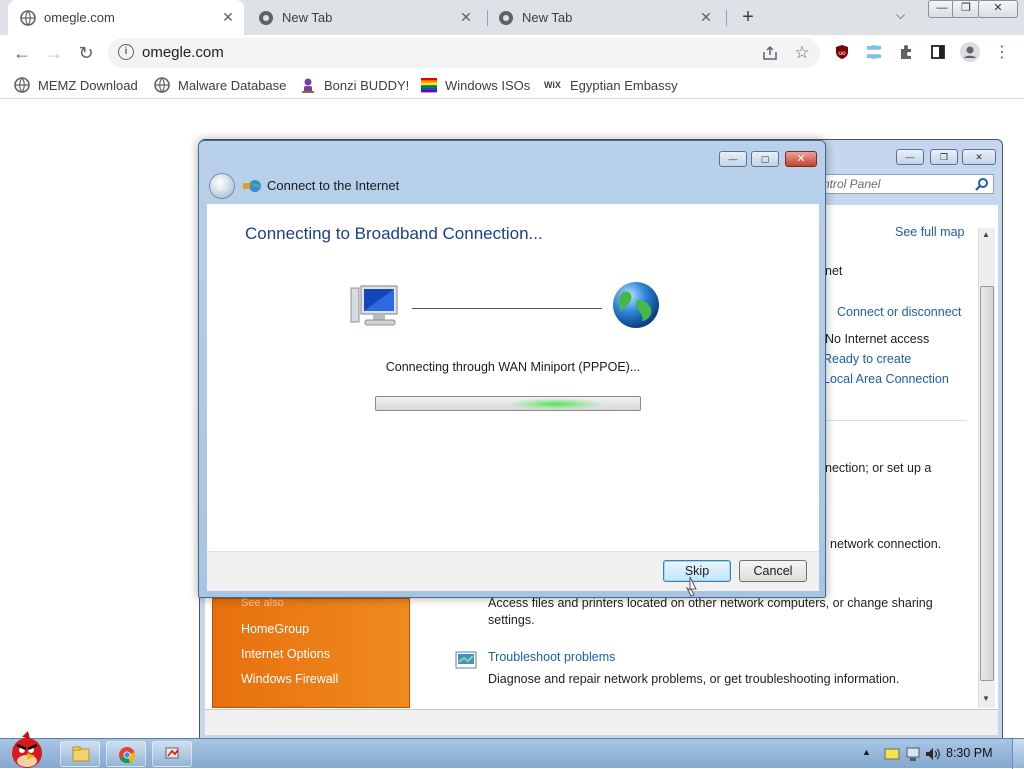  Describe the element at coordinates (54, 53) in the screenshot. I see `forward-arrow-icon: →` at that location.